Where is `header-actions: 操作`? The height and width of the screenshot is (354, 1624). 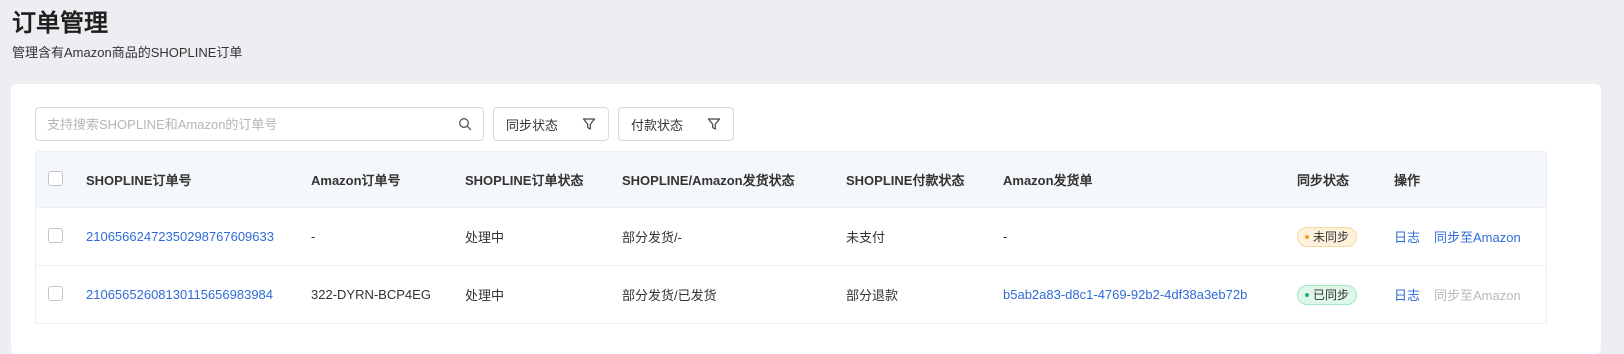 header-actions: 操作 is located at coordinates (1407, 180).